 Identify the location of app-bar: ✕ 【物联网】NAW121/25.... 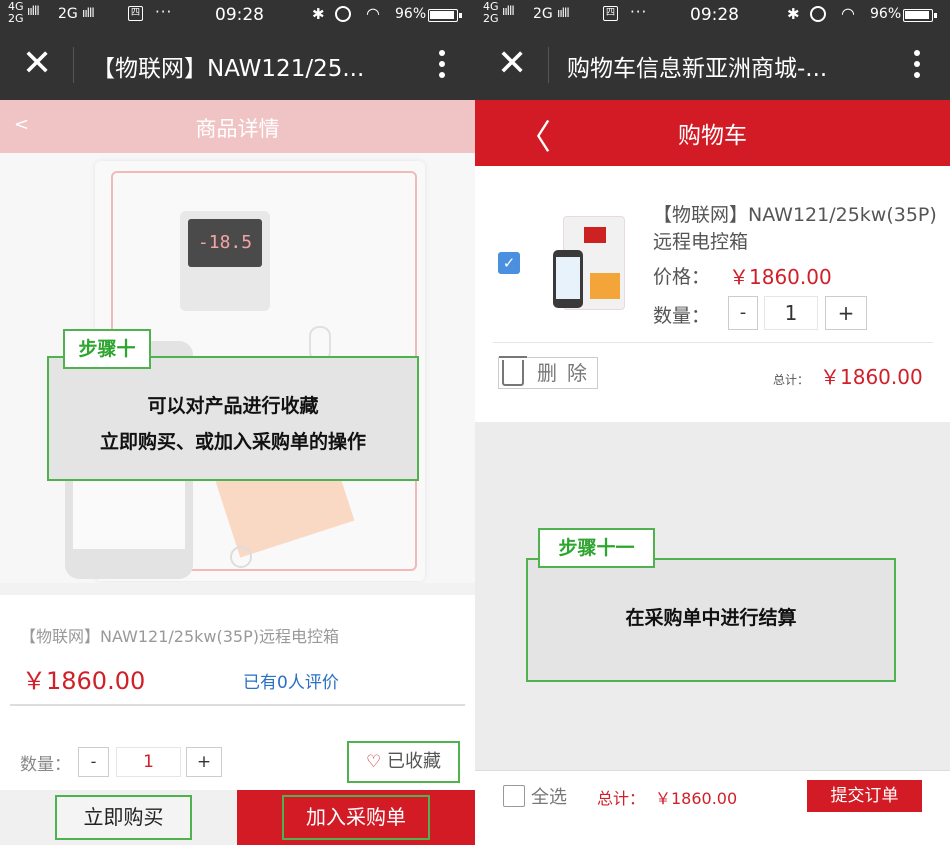
(237, 65).